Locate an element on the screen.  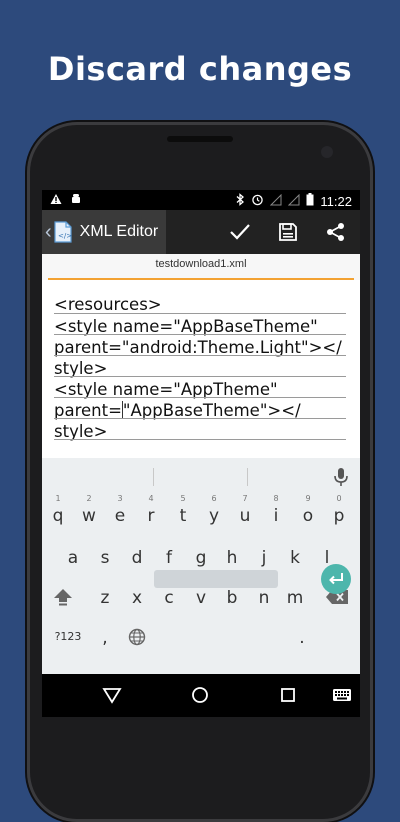
key-z: z is located at coordinates (105, 593).